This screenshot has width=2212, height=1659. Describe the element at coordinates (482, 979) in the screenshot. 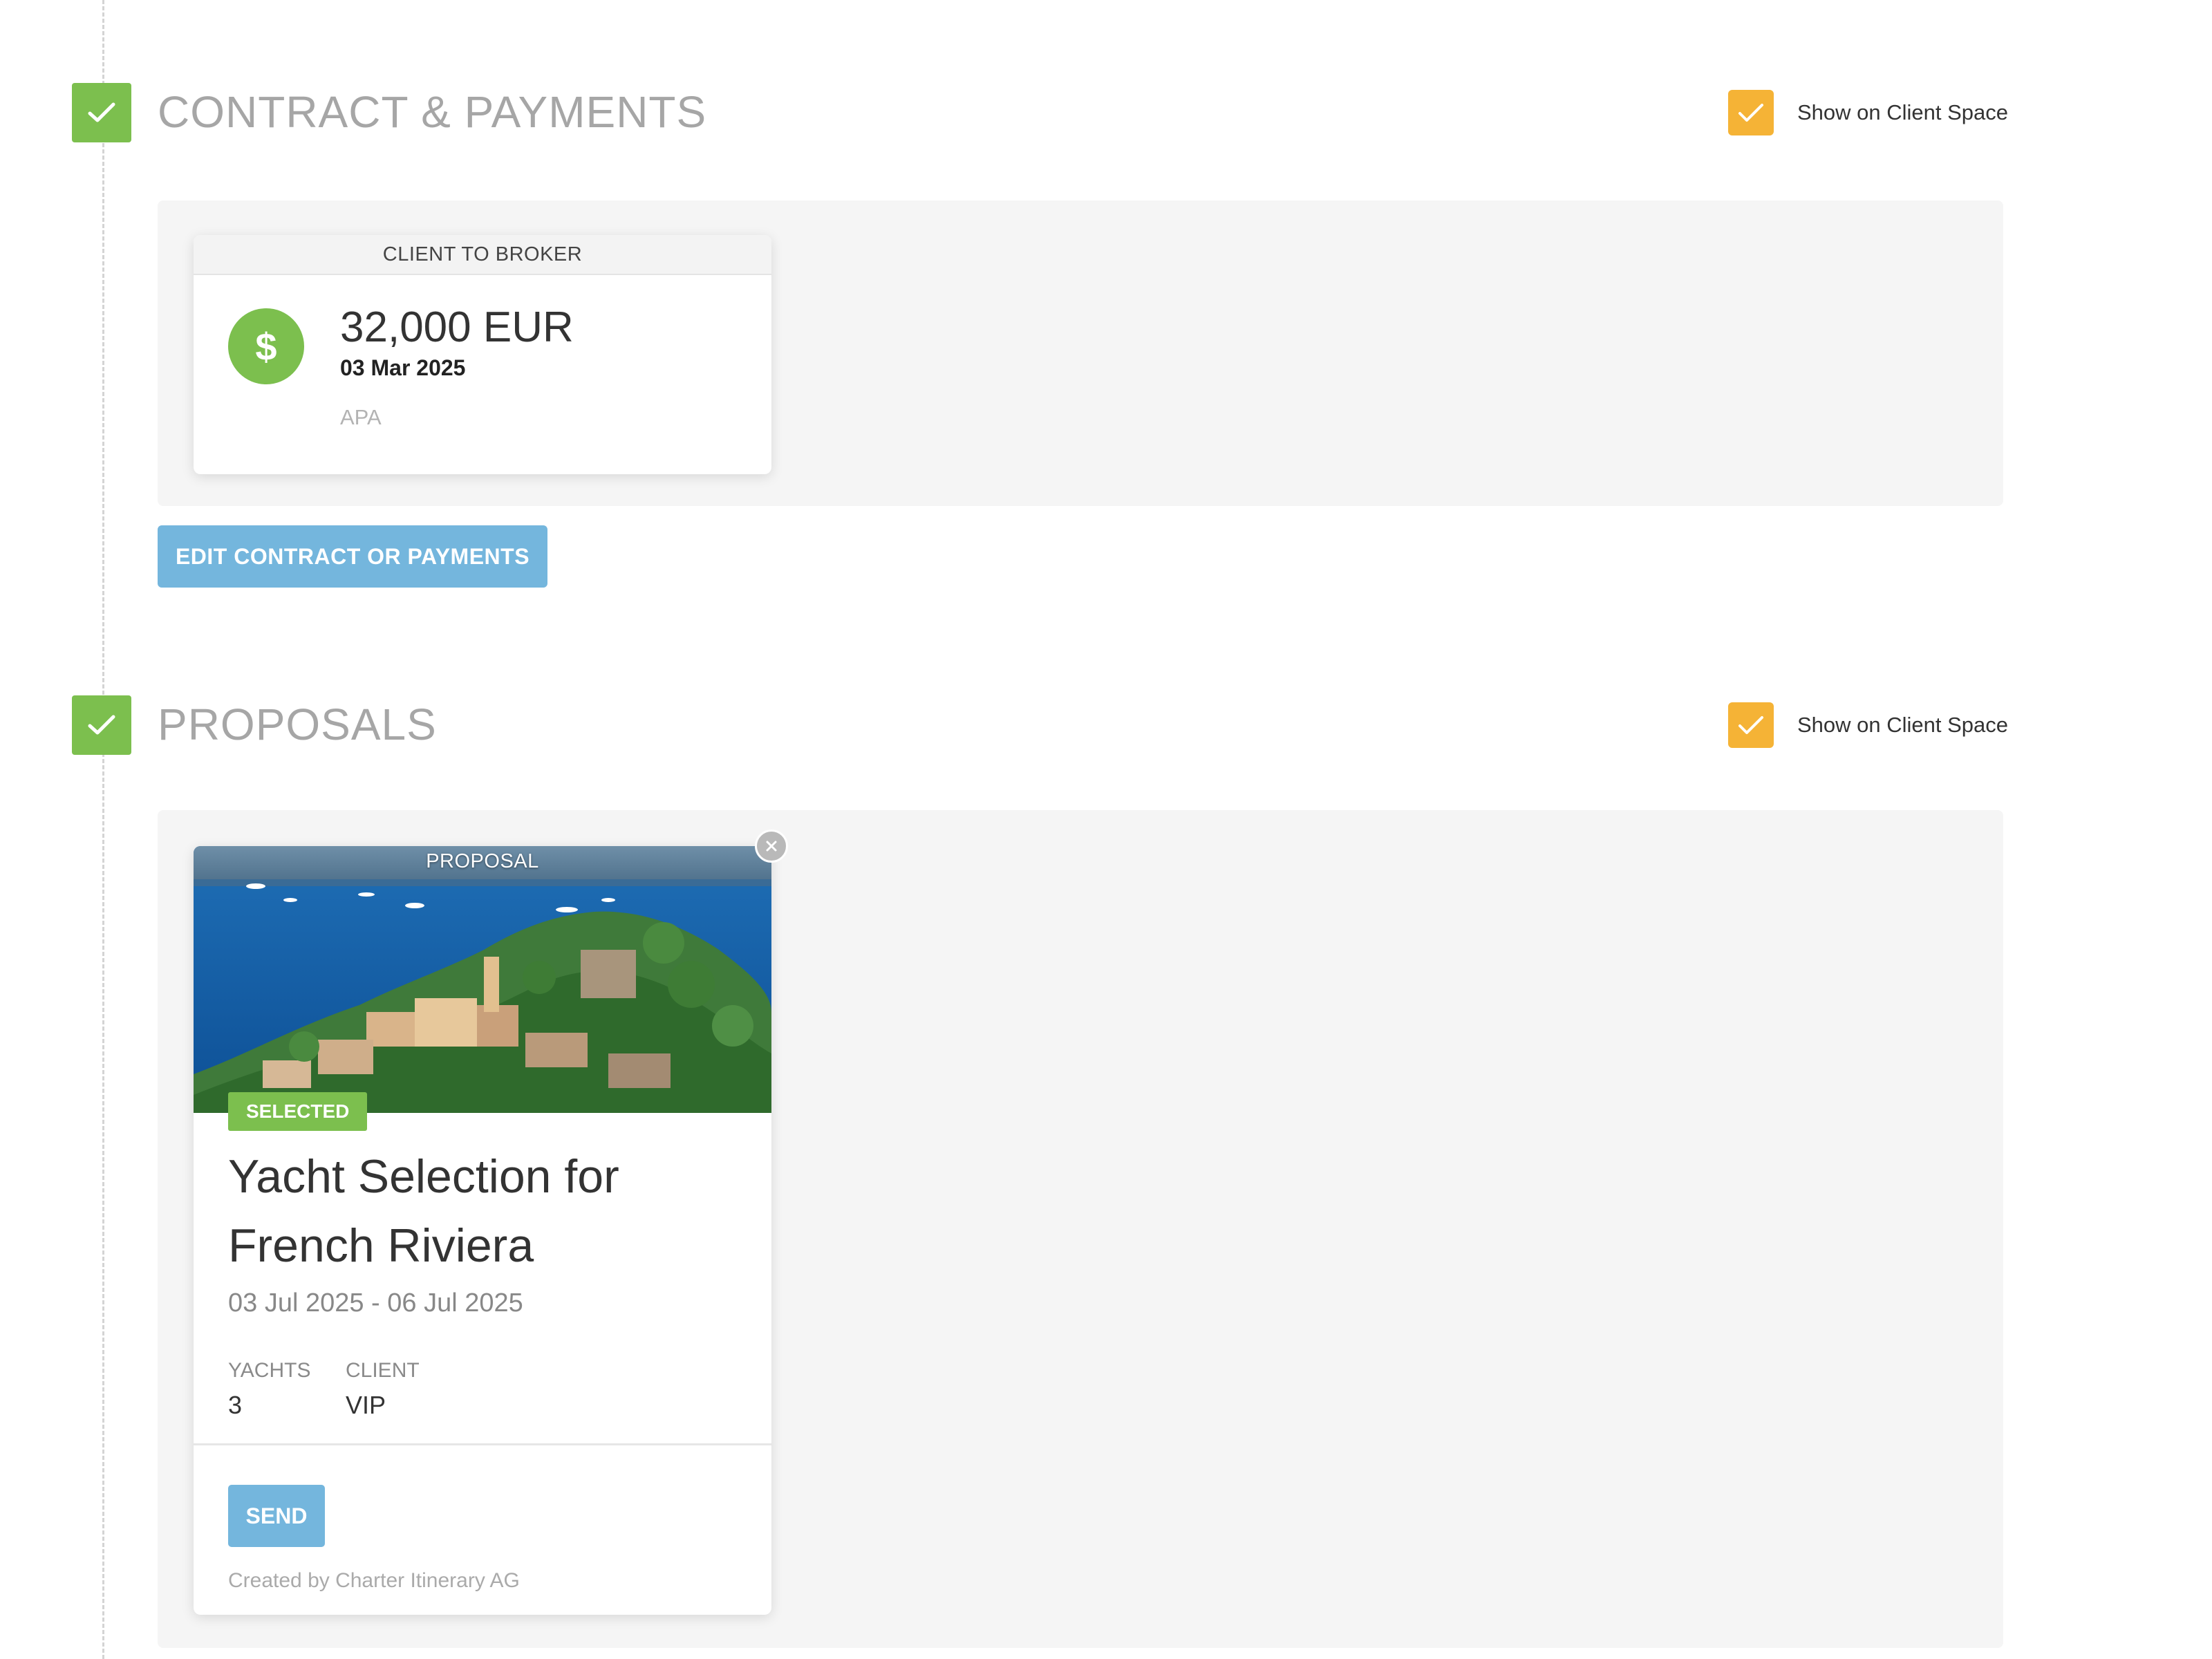

I see `proposal-cover-image: PROPOSAL` at that location.